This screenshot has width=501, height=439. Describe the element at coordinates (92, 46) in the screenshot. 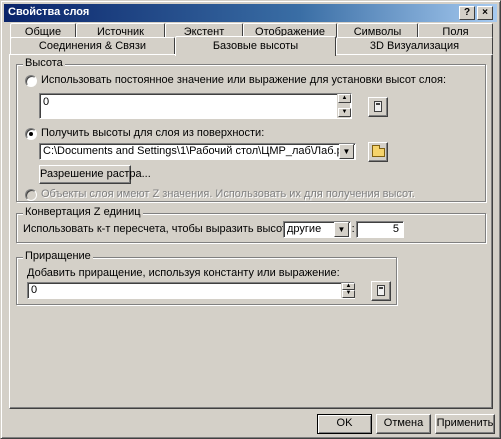

I see `tab-joins-relates: Соединения & Связи` at that location.